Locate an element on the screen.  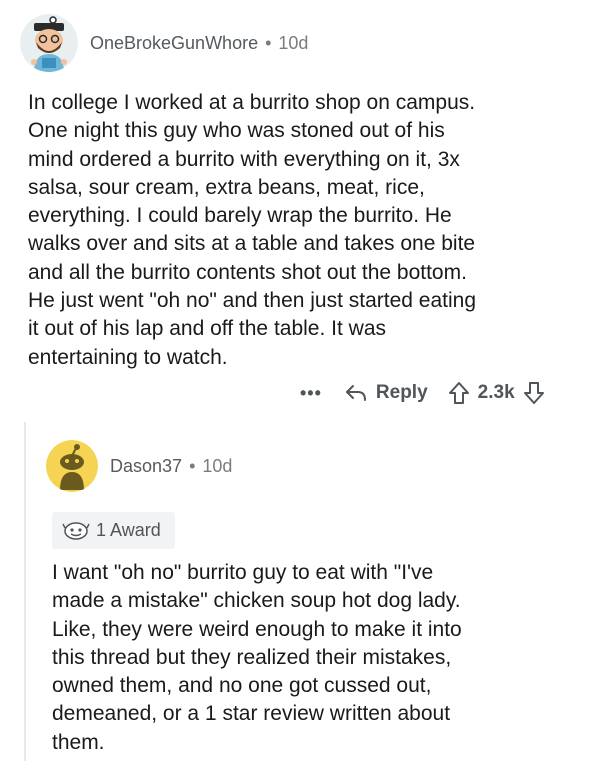
comment-2-header: Dason37 • 10d is located at coordinates (139, 466).